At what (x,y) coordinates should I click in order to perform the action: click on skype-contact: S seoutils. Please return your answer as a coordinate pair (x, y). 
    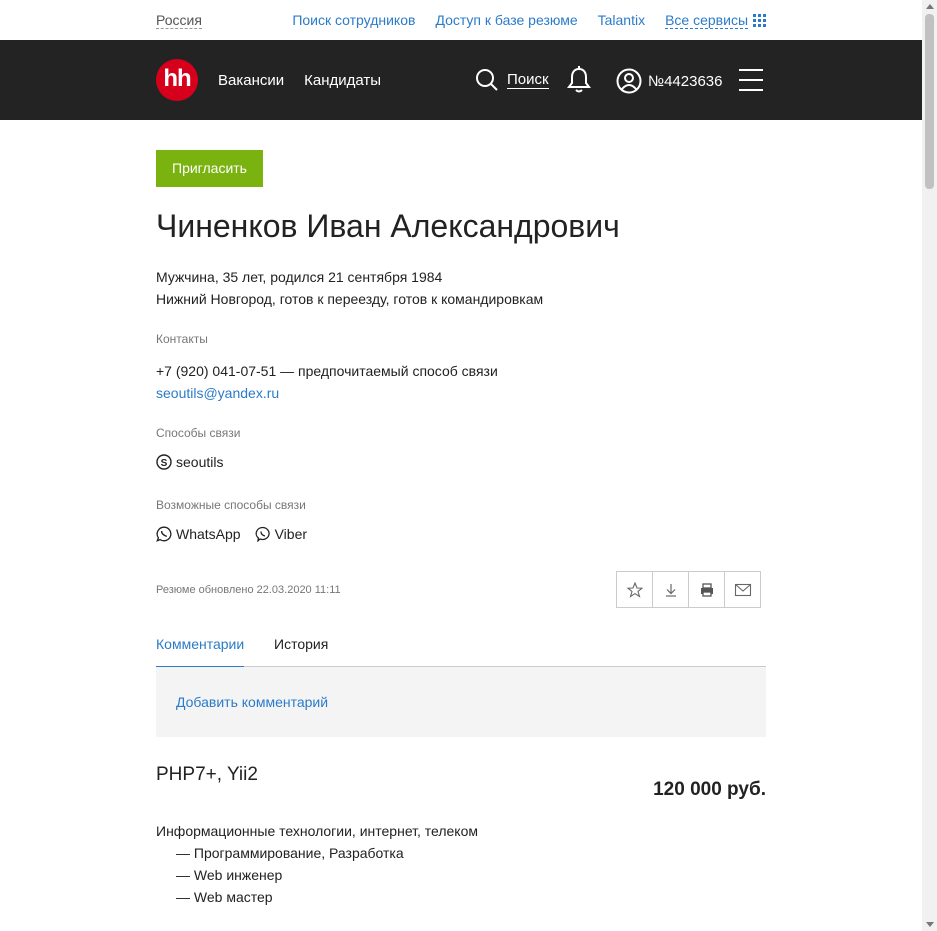
    Looking at the image, I should click on (189, 462).